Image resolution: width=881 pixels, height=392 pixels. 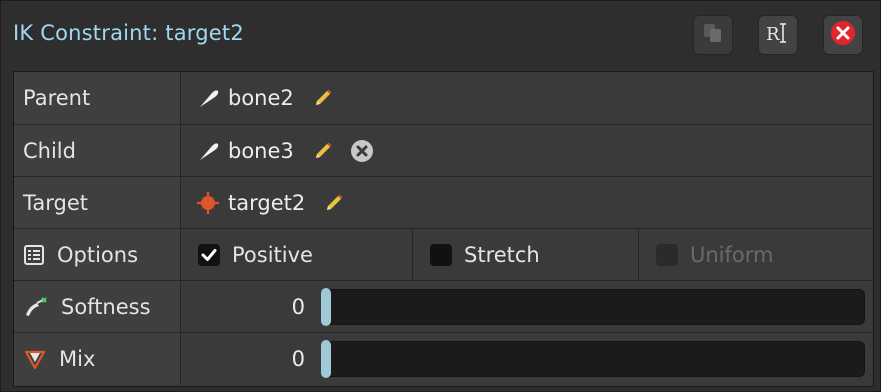 I want to click on softness-slider-handle, so click(x=326, y=307).